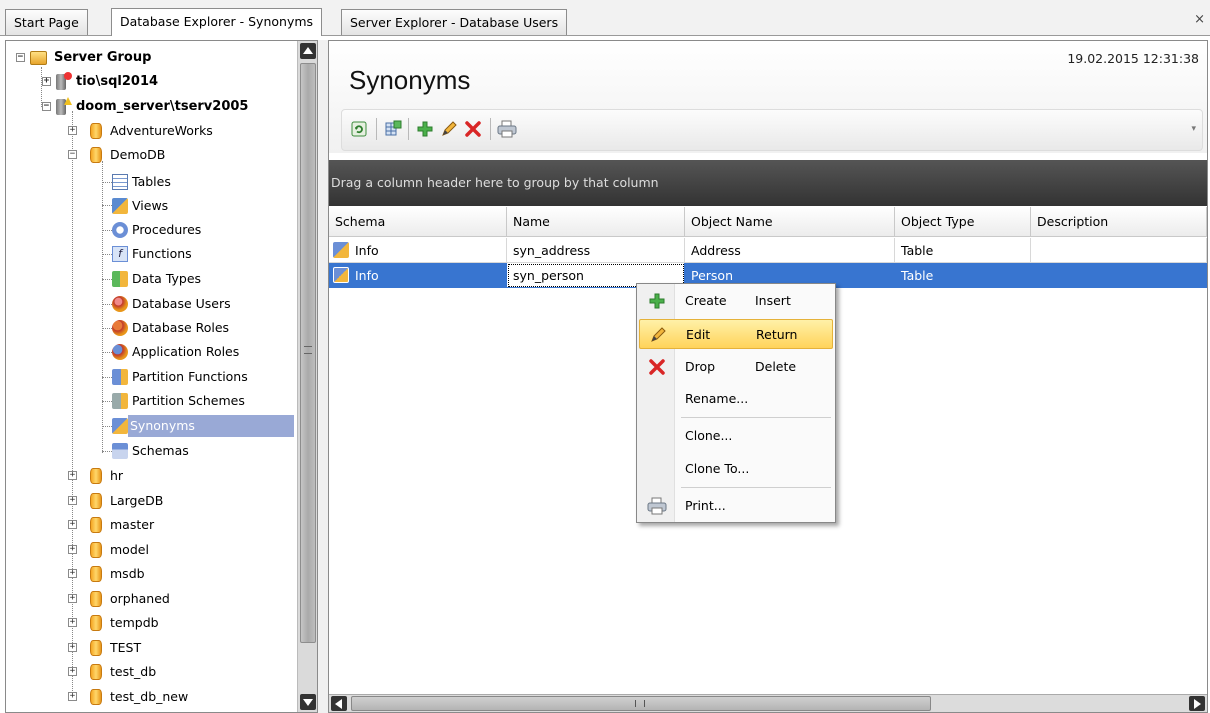 This screenshot has width=1210, height=713. I want to click on tree-label: orphaned, so click(140, 598).